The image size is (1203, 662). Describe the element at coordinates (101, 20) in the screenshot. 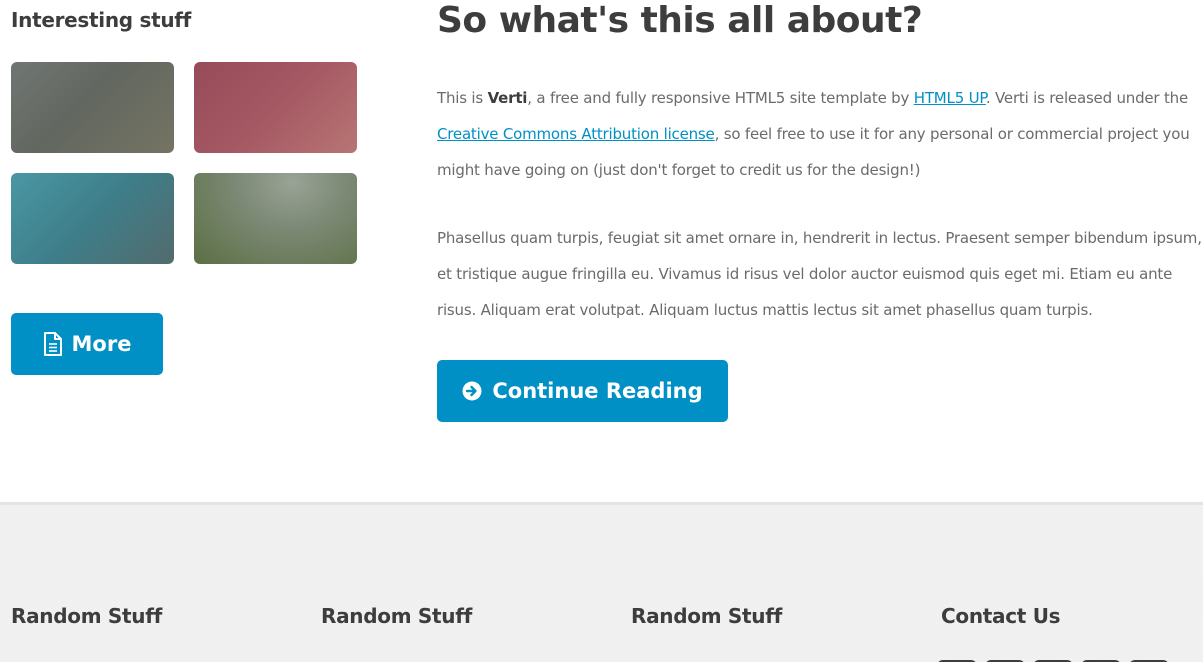

I see `sidebar-title: Interesting stuff` at that location.